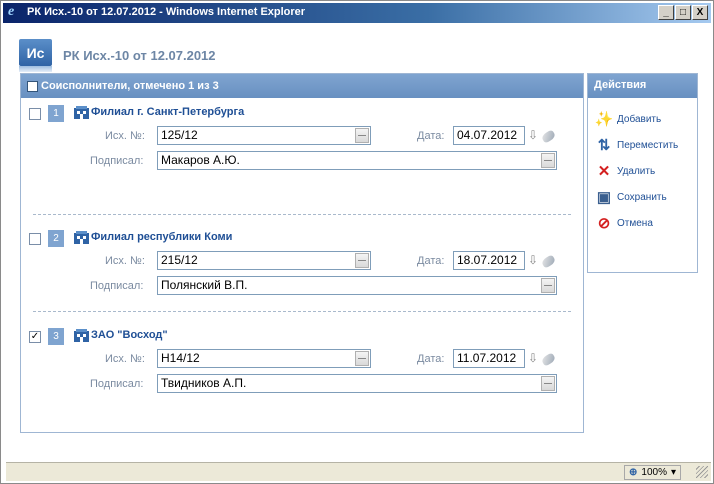  Describe the element at coordinates (639, 119) in the screenshot. I see `add-label: Добавить` at that location.